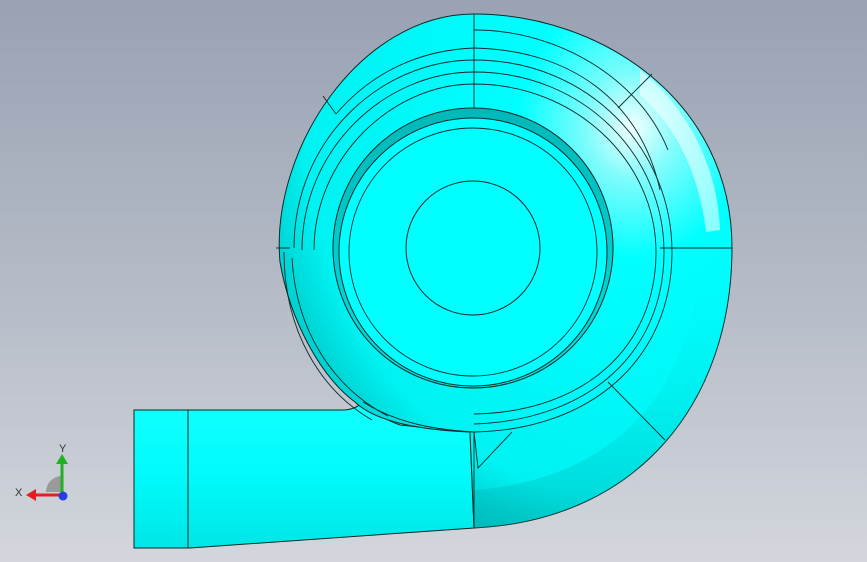  Describe the element at coordinates (54, 484) in the screenshot. I see `triad-plane-icon` at that location.